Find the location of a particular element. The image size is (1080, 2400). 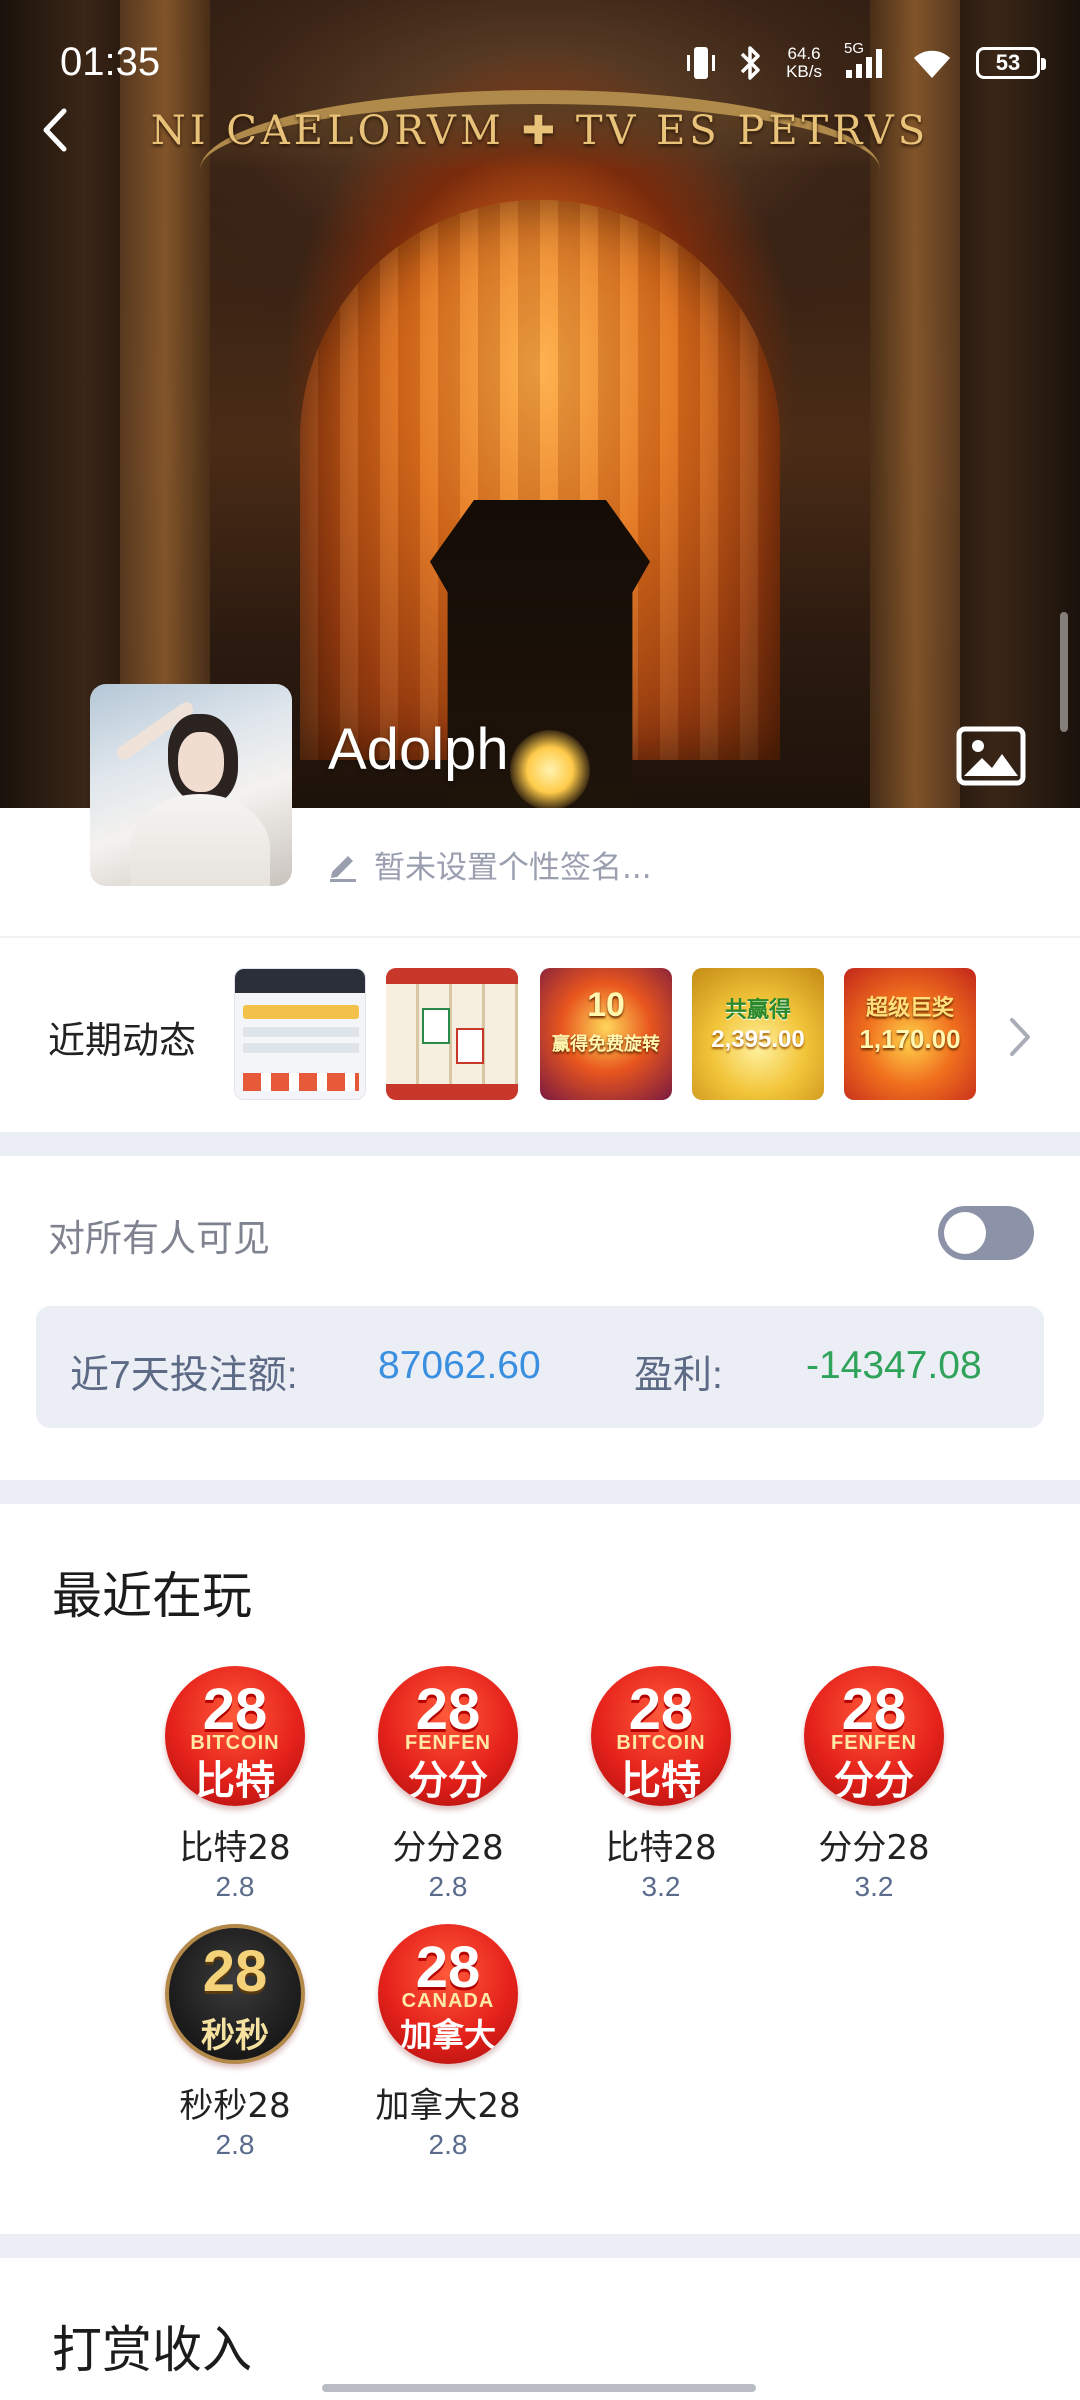

game-logo: 28 CANADA 加拿大 is located at coordinates (448, 1994).